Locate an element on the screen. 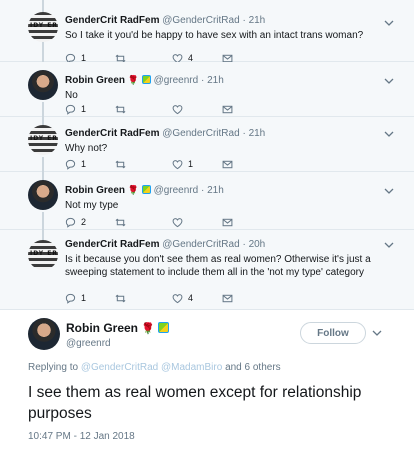 Image resolution: width=414 pixels, height=450 pixels. follow-button: Follow is located at coordinates (333, 333).